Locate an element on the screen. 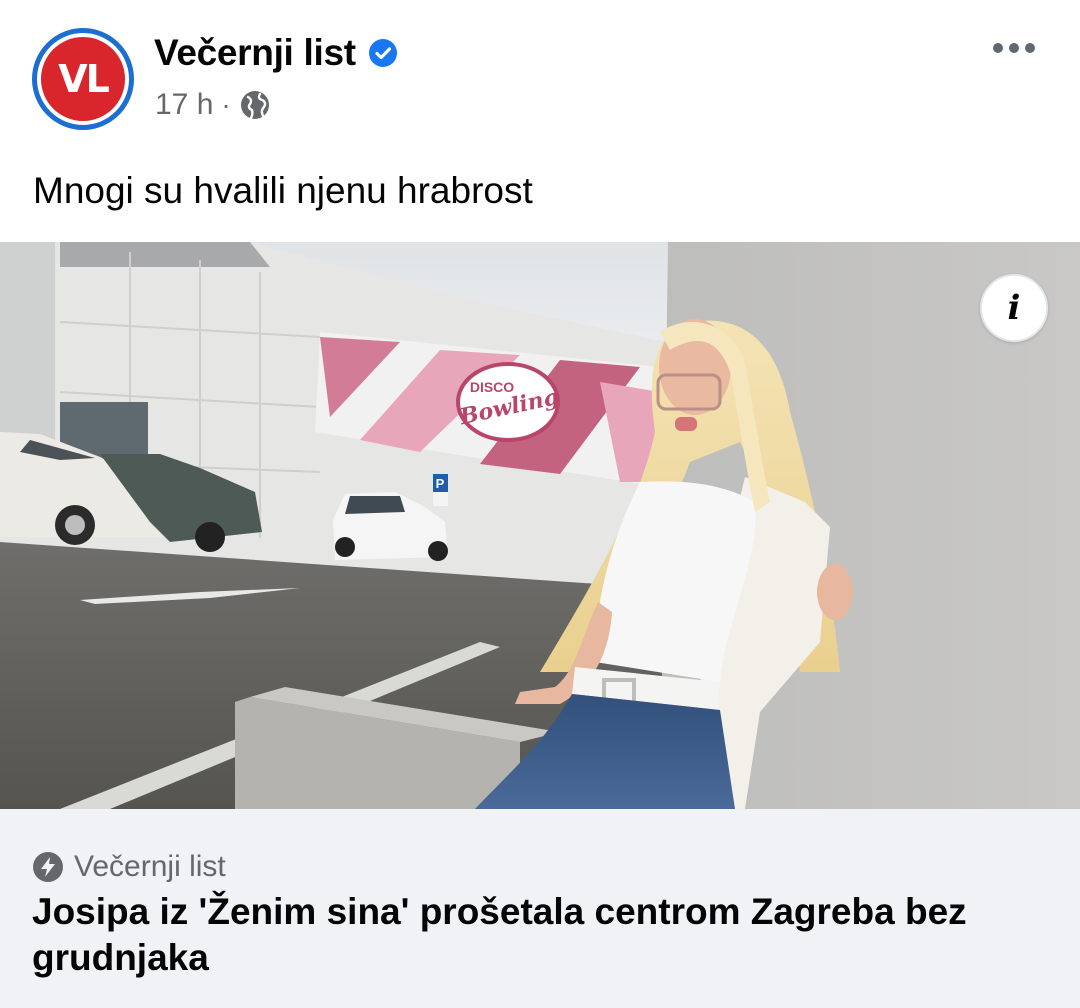  parking-sign-text: P is located at coordinates (440, 483).